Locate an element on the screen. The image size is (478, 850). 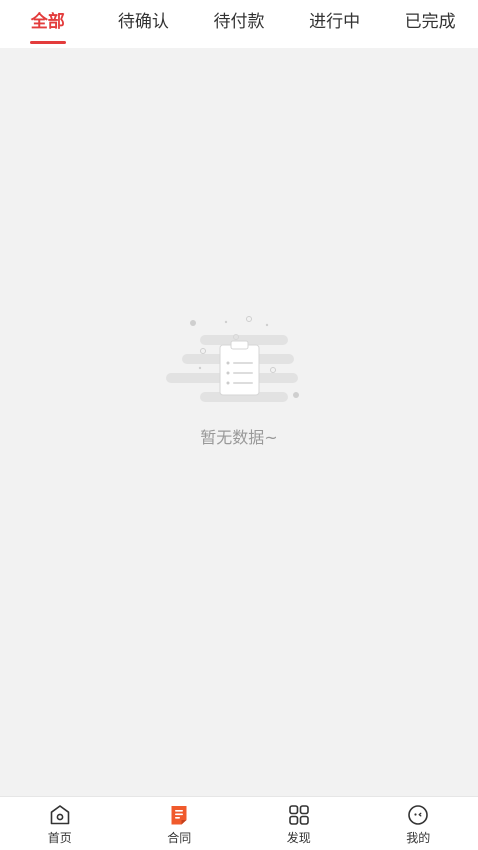
nav-discover: 发现 is located at coordinates (299, 823).